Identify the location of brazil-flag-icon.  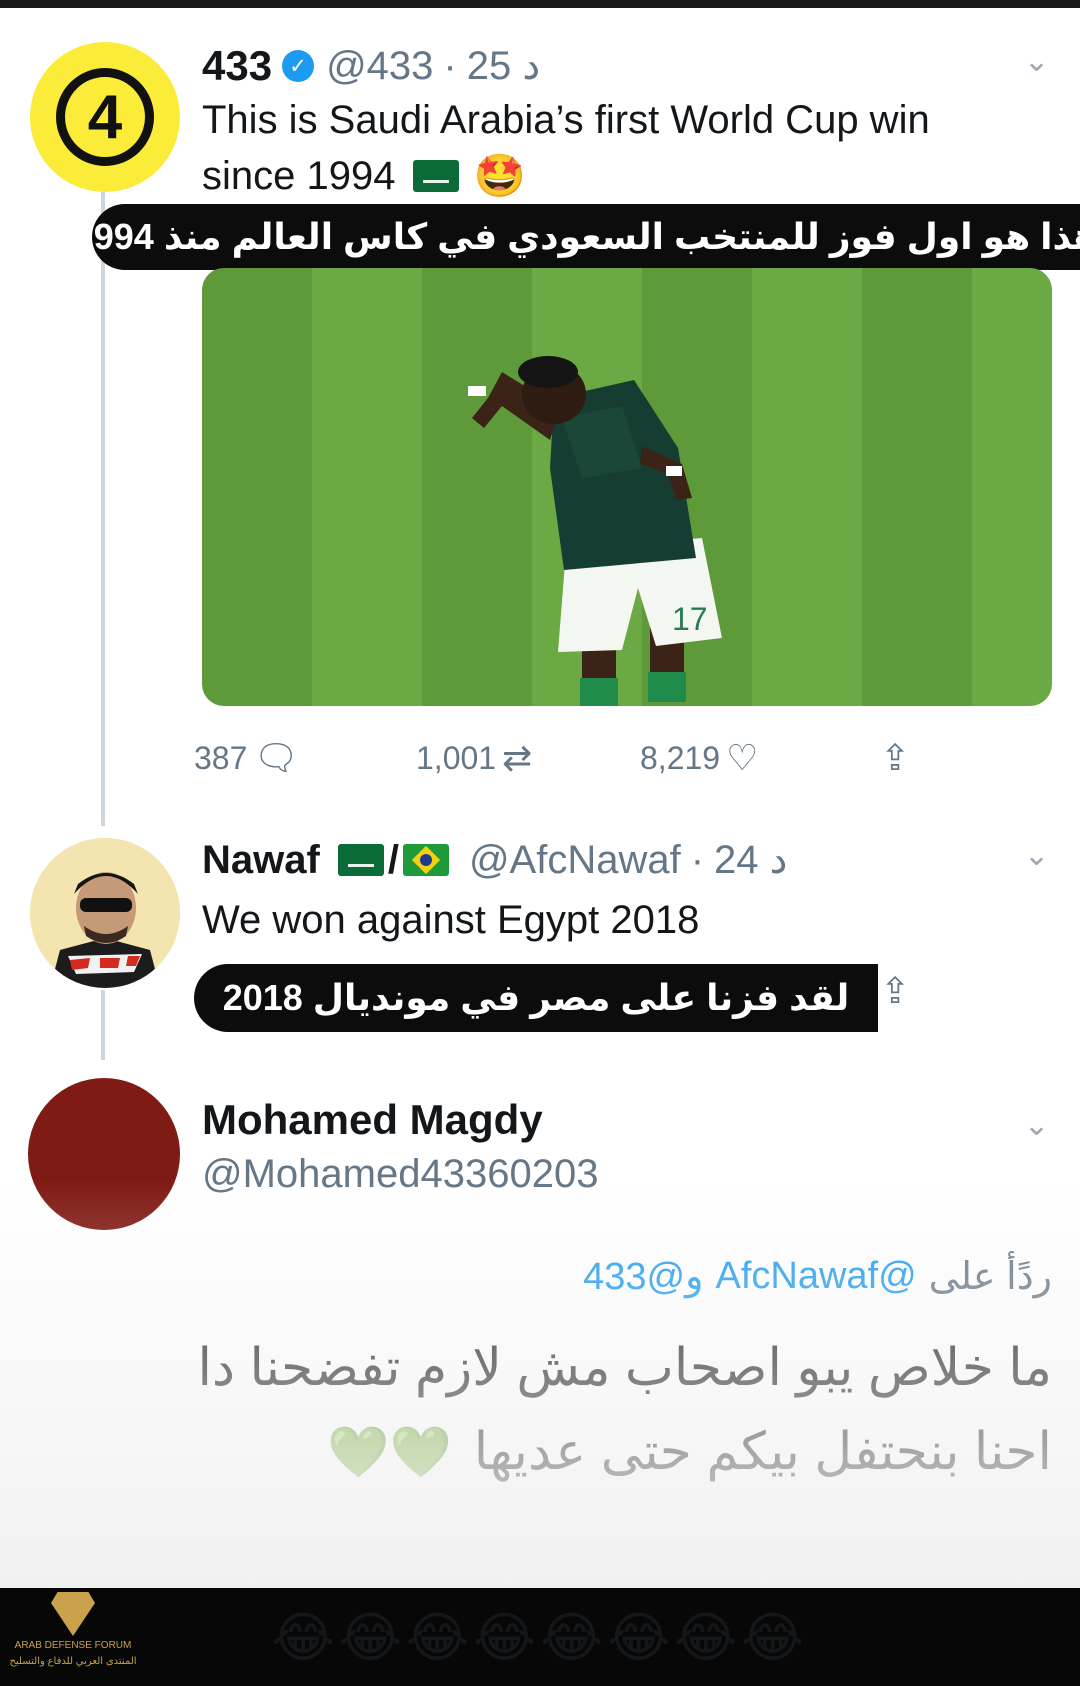
(425, 860).